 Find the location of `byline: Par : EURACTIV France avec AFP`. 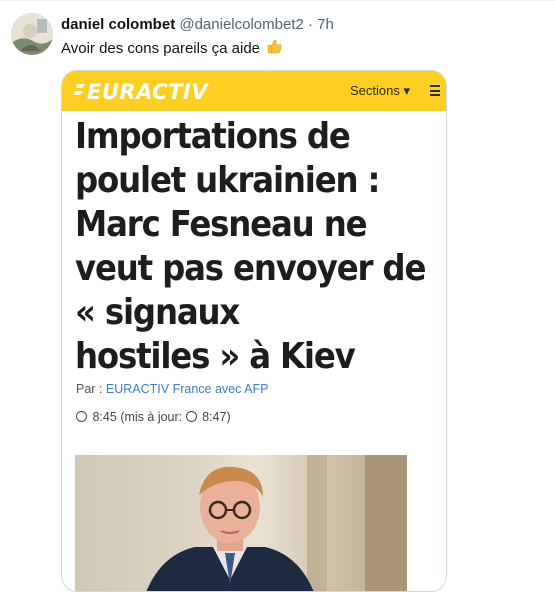

byline: Par : EURACTIV France avec AFP is located at coordinates (172, 389).